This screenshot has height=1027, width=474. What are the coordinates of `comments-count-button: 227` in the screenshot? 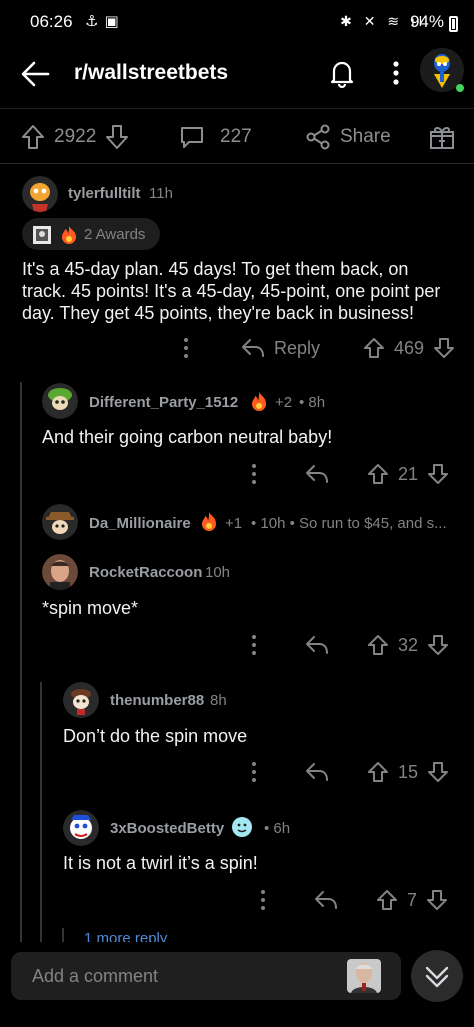 It's located at (215, 137).